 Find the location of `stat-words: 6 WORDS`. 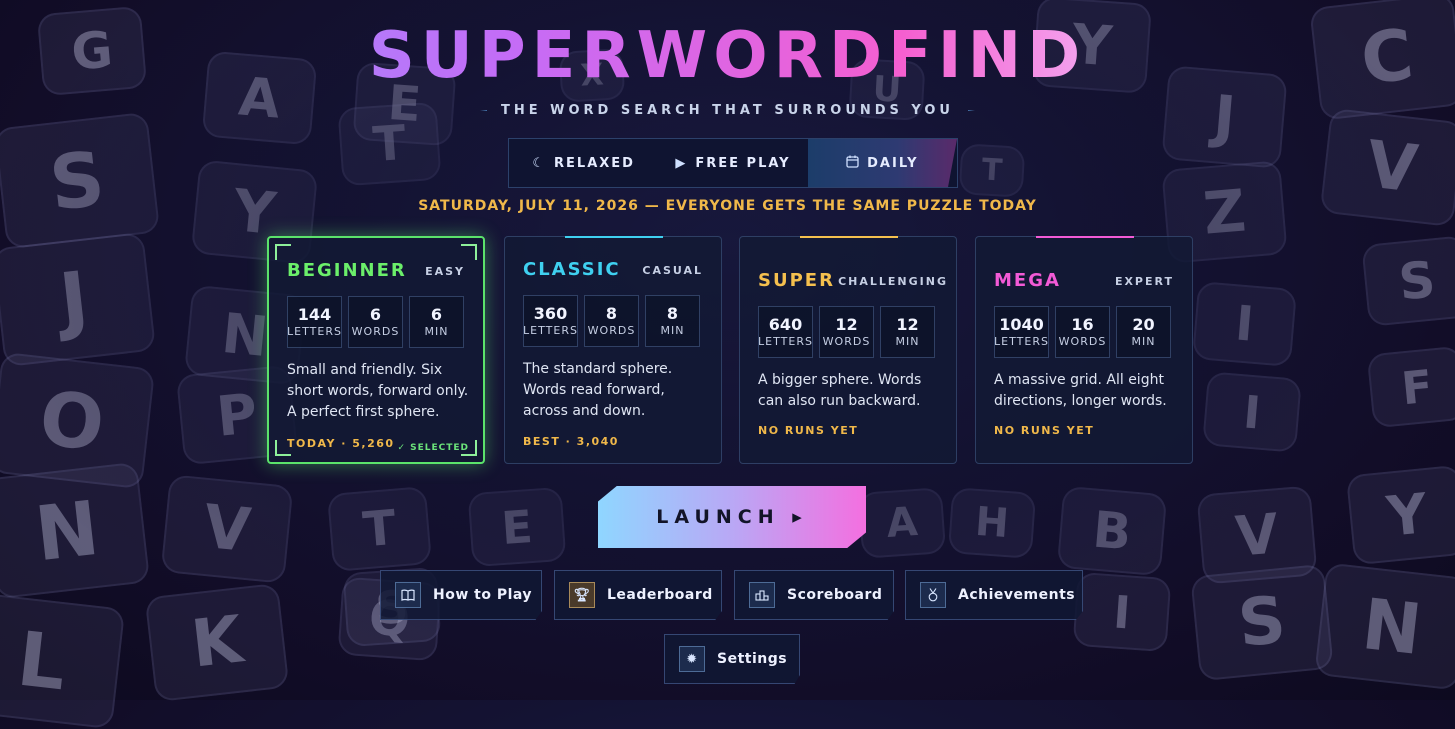

stat-words: 6 WORDS is located at coordinates (375, 322).